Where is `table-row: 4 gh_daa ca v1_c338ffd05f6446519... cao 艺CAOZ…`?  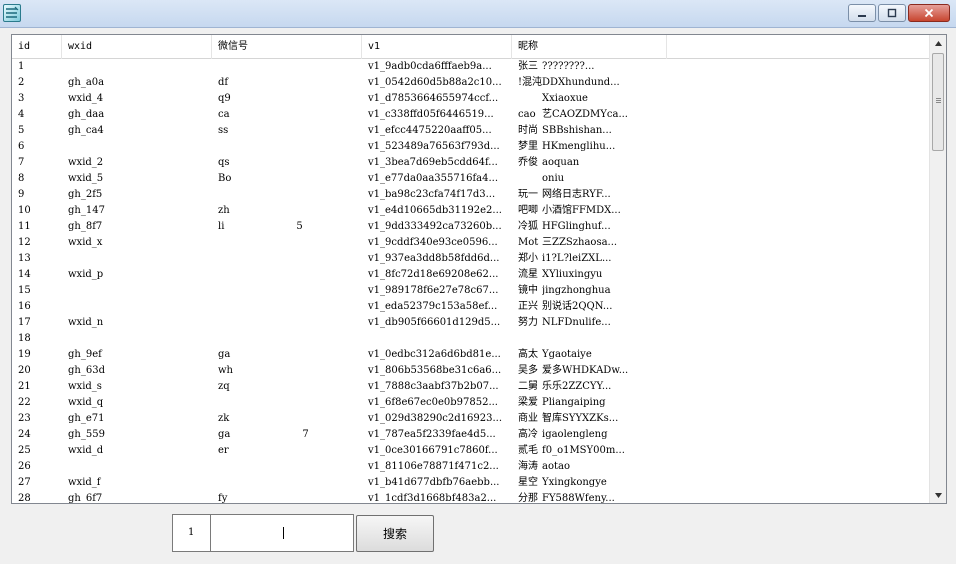 table-row: 4 gh_daa ca v1_c338ffd05f6446519... cao 艺CAOZ… is located at coordinates (471, 115).